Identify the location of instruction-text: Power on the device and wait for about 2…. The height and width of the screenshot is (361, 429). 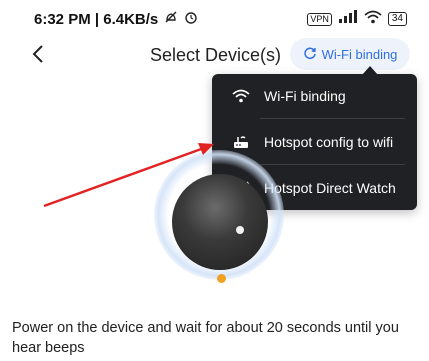
(205, 338).